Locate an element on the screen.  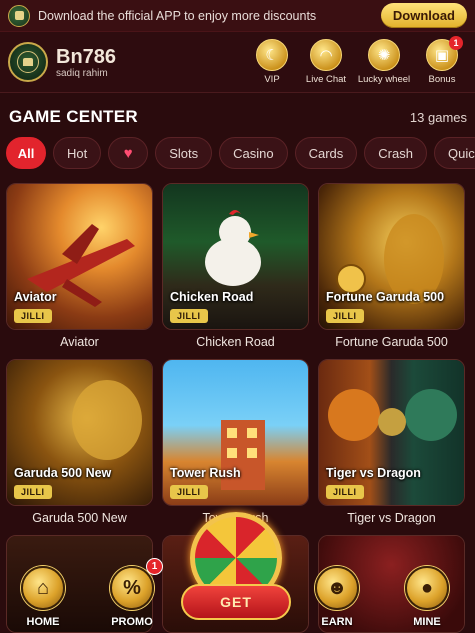
garuda-500-new-artwork is located at coordinates (79, 432).